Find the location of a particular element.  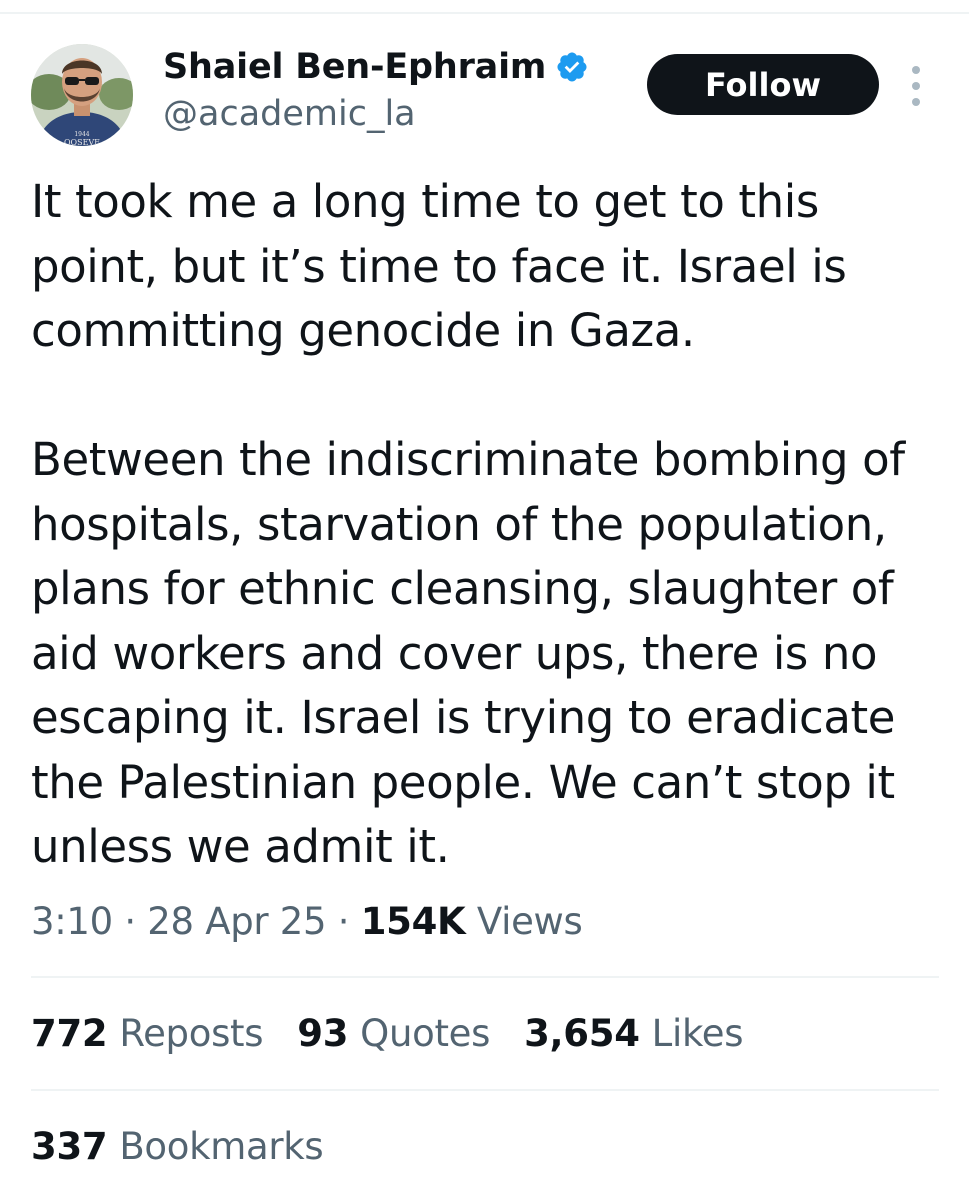

likes-link: 3,654 Likes is located at coordinates (633, 1033).